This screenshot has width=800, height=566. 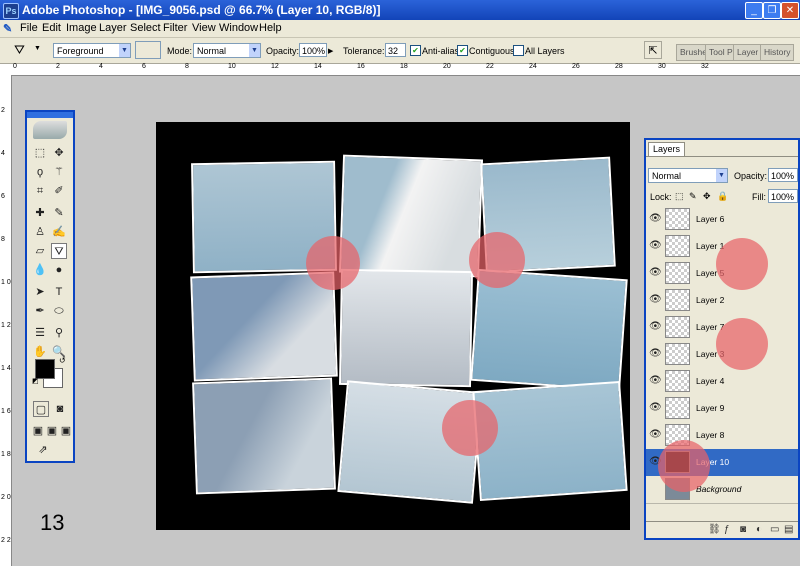 I want to click on ruler-number: 8, so click(x=3, y=239).